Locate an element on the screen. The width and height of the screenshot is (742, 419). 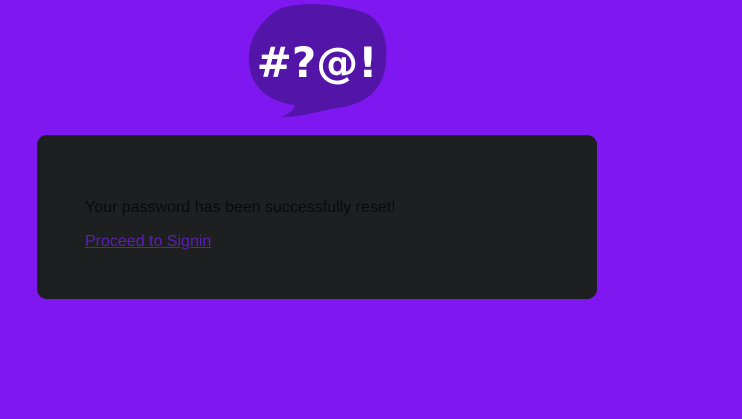
app-logo: #?@! is located at coordinates (318, 62).